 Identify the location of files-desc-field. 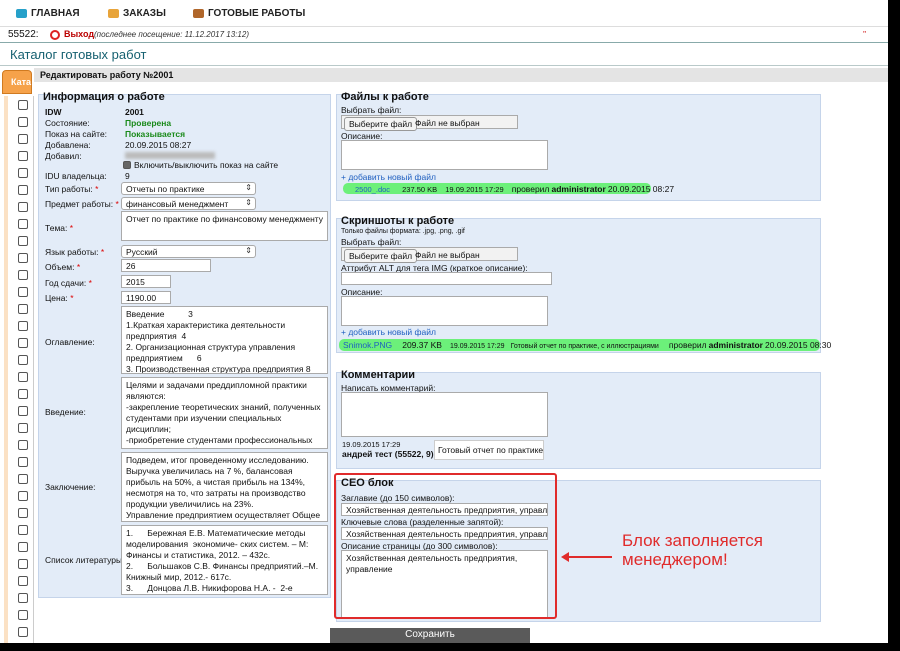
(444, 155).